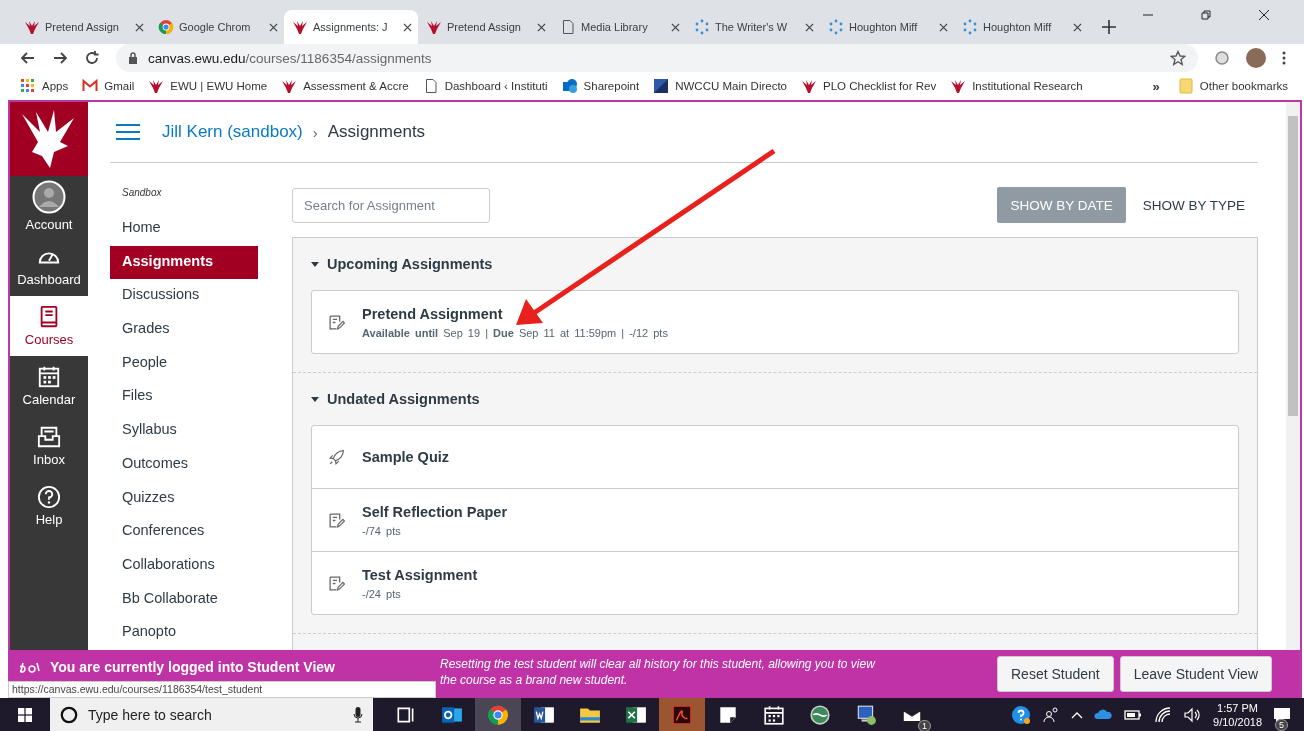 The width and height of the screenshot is (1304, 731). Describe the element at coordinates (336, 520) in the screenshot. I see `assignment-icon` at that location.